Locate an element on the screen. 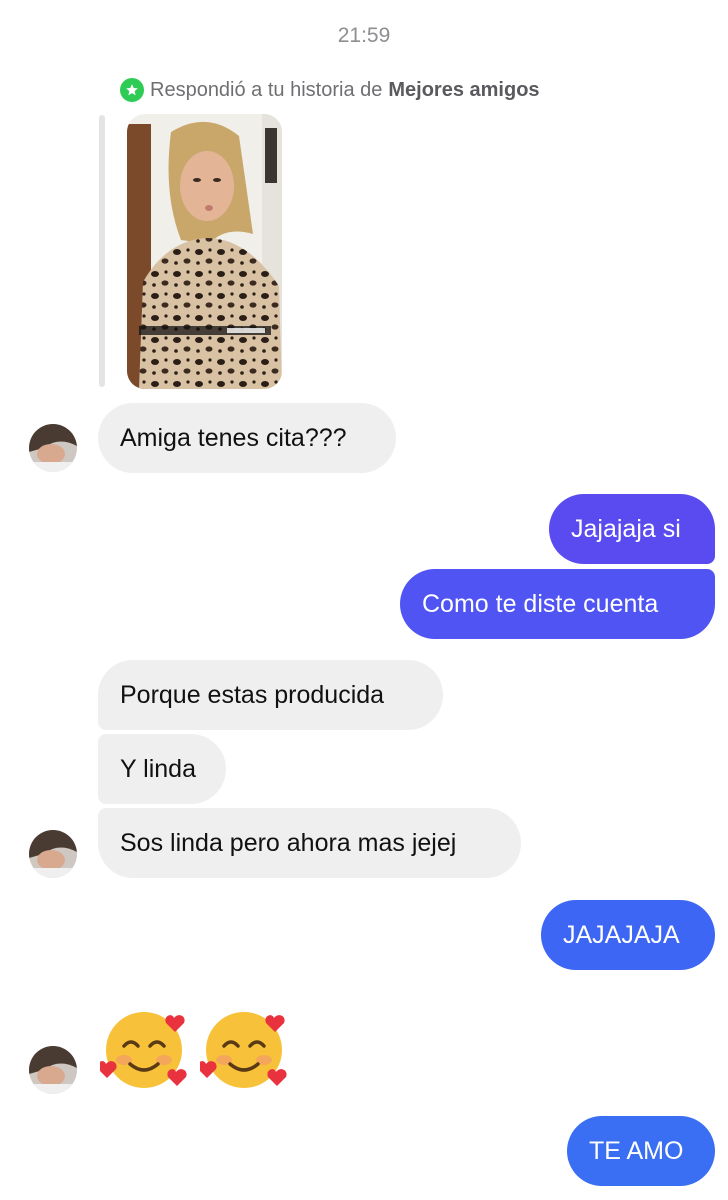 This screenshot has height=1200, width=728. story-reply-list-name: Mejores amigos is located at coordinates (464, 89).